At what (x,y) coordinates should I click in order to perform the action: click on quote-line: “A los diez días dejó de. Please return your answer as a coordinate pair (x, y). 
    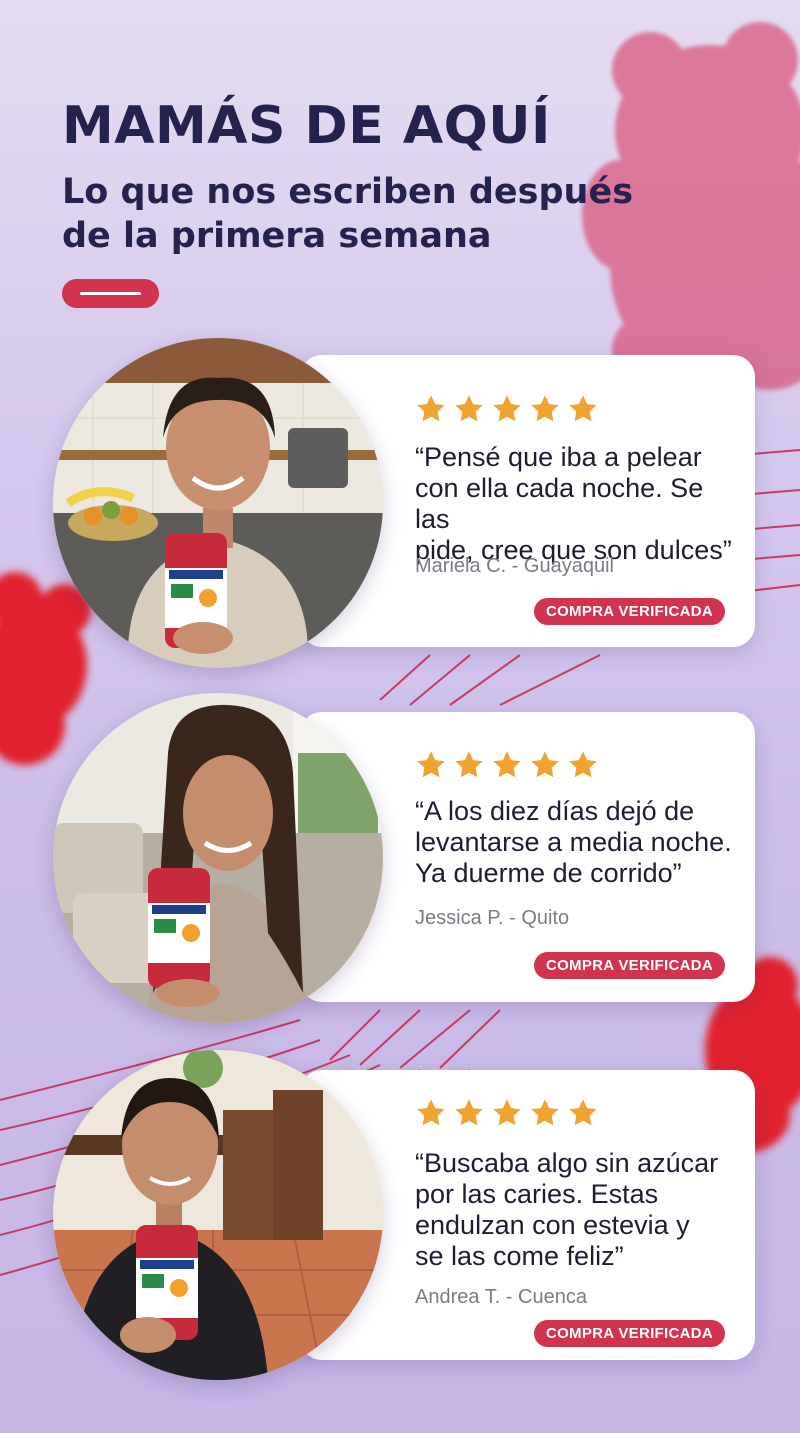
    Looking at the image, I should click on (555, 811).